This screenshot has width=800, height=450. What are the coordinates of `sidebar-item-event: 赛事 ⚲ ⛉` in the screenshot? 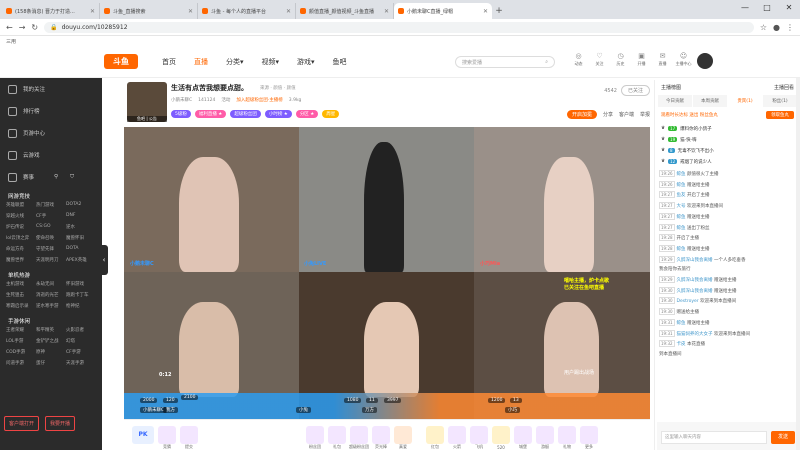 It's located at (51, 177).